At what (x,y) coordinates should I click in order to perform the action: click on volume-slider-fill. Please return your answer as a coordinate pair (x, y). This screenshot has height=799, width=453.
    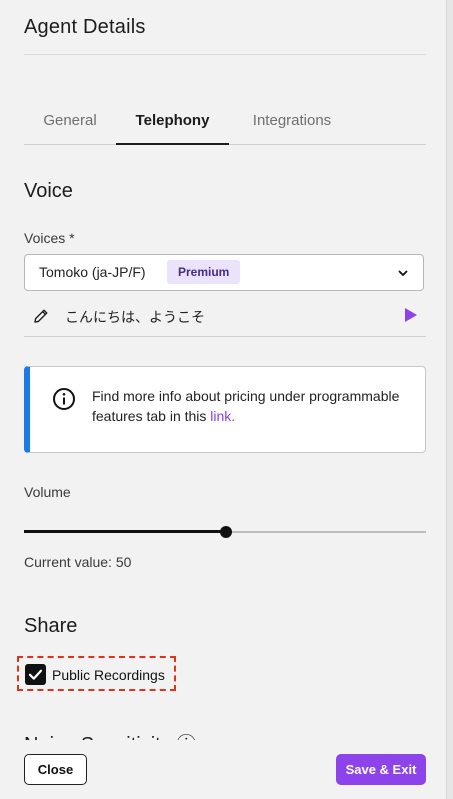
    Looking at the image, I should click on (125, 531).